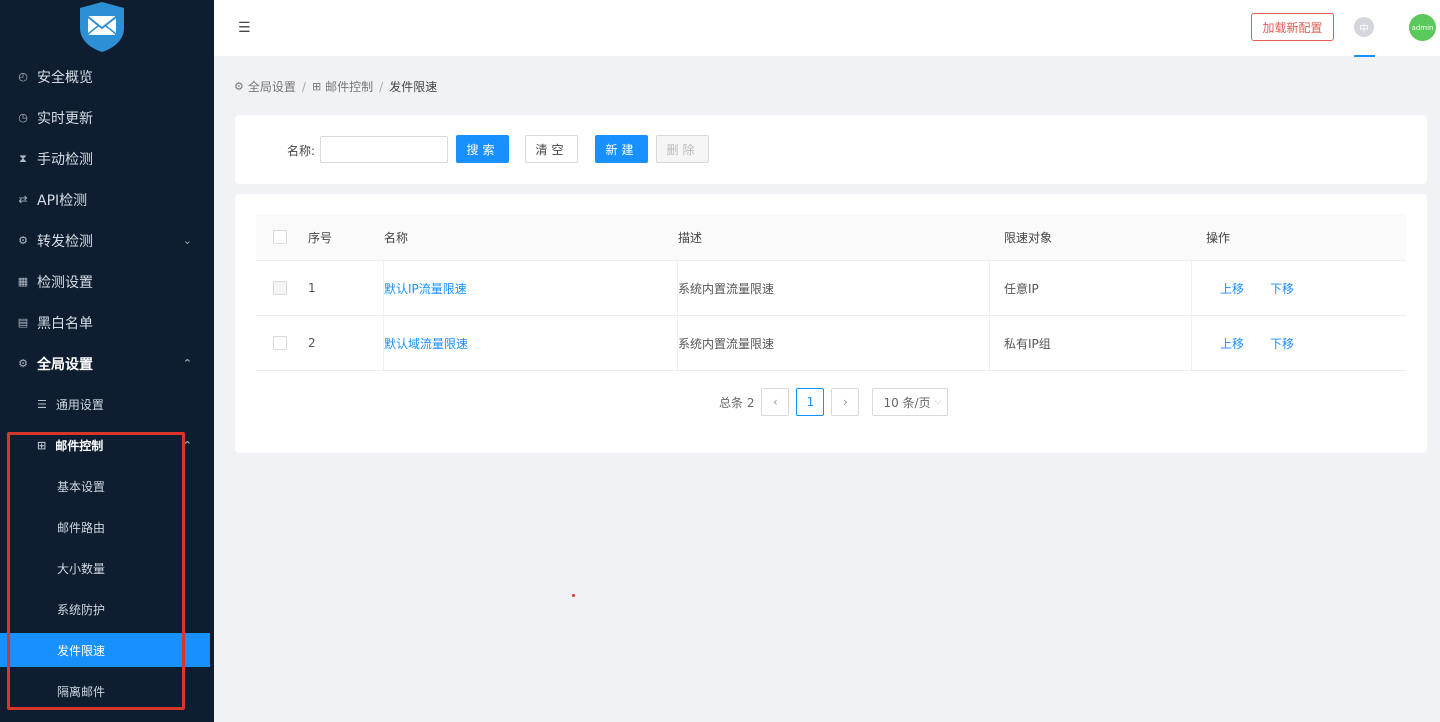 The image size is (1440, 722). What do you see at coordinates (105, 445) in the screenshot?
I see `sidebar-item-mail-control: ⊞ 邮件控制 ⌃` at bounding box center [105, 445].